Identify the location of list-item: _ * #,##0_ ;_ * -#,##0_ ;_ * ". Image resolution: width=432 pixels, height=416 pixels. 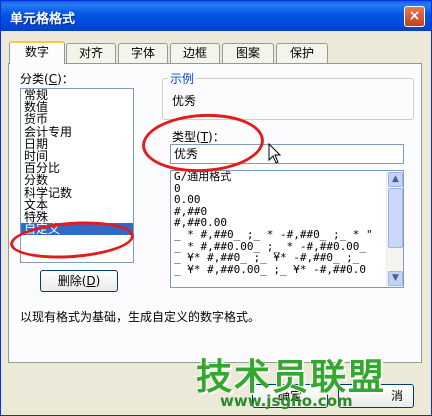
(287, 235).